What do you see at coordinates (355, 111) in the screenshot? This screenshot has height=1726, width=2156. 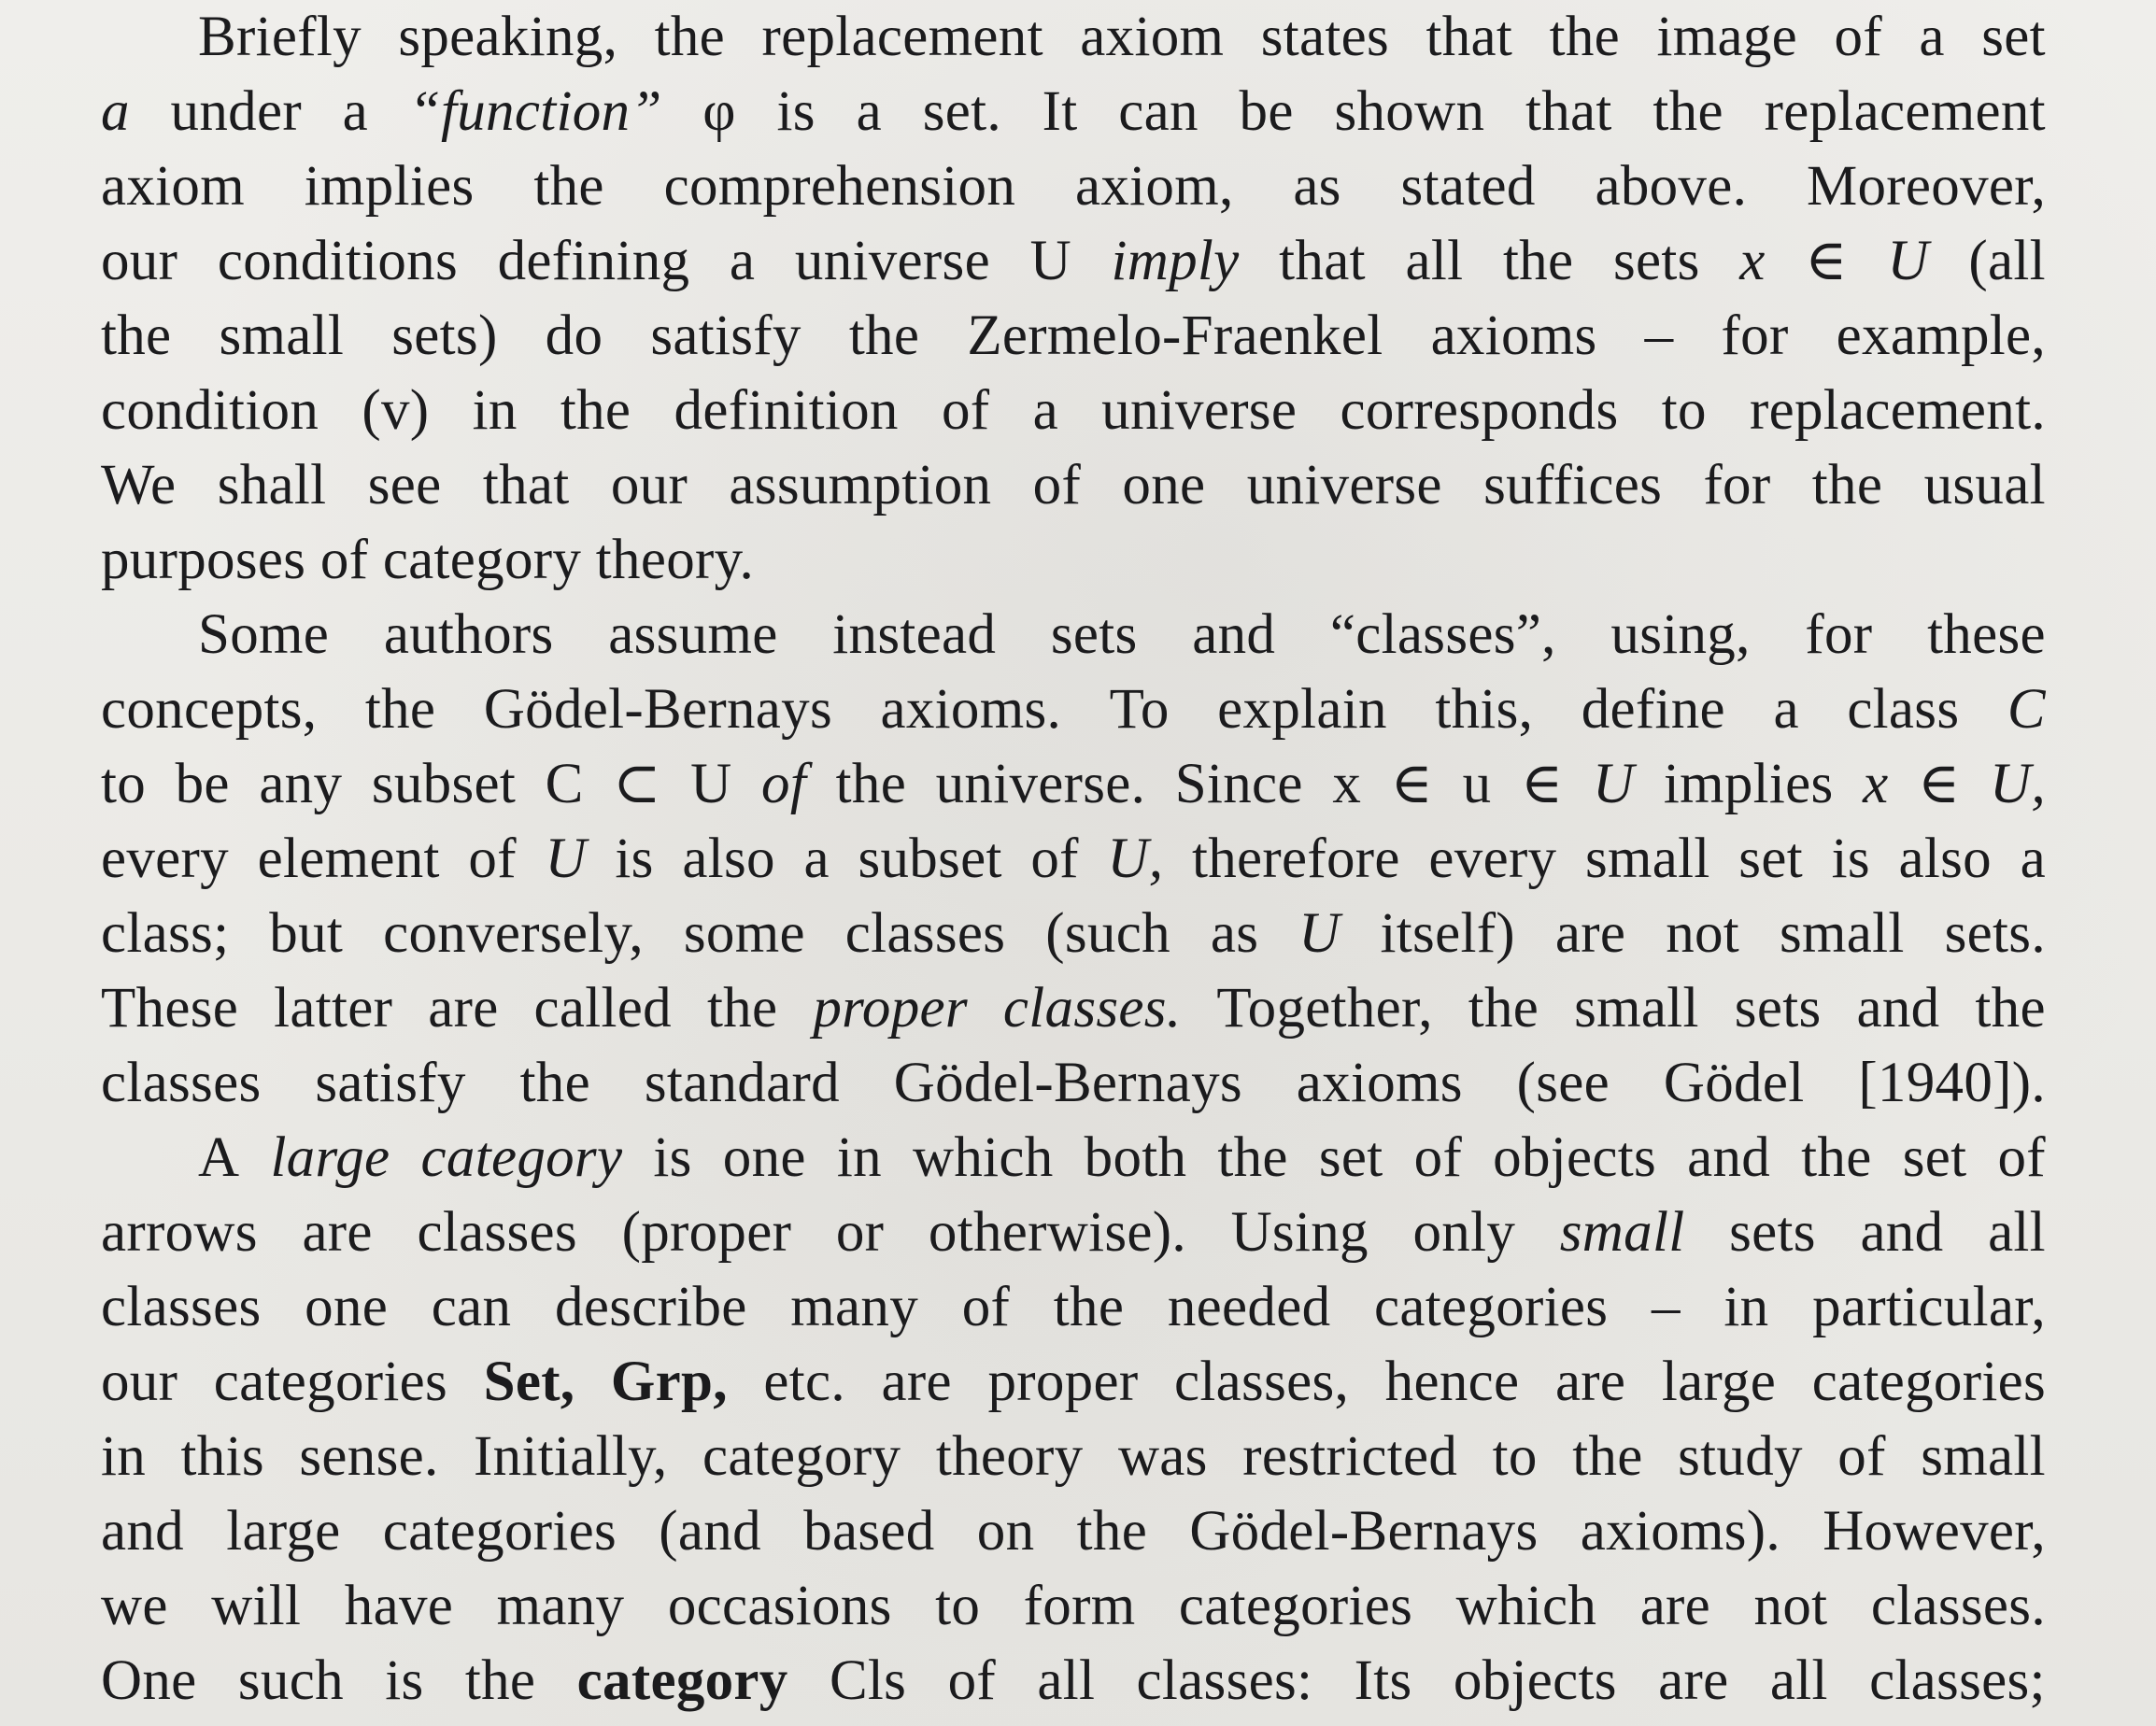 I see `word: a` at bounding box center [355, 111].